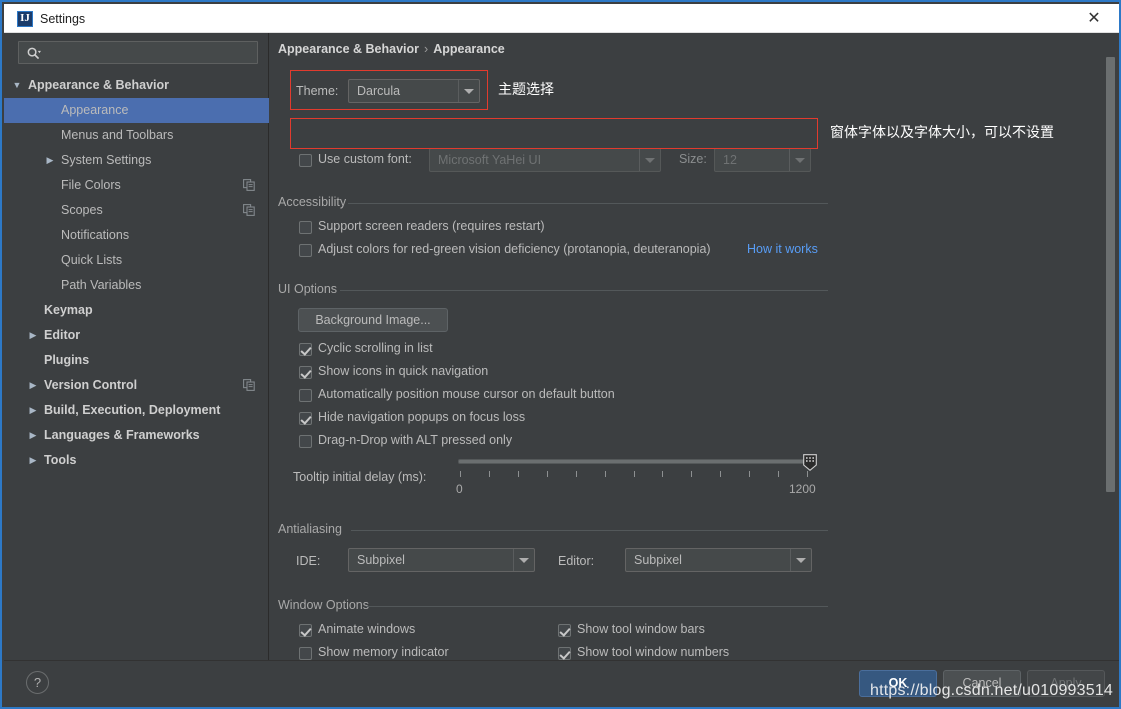 The width and height of the screenshot is (1121, 709). What do you see at coordinates (136, 385) in the screenshot?
I see `sidebar-item-version-control: ▶ Version Control` at bounding box center [136, 385].